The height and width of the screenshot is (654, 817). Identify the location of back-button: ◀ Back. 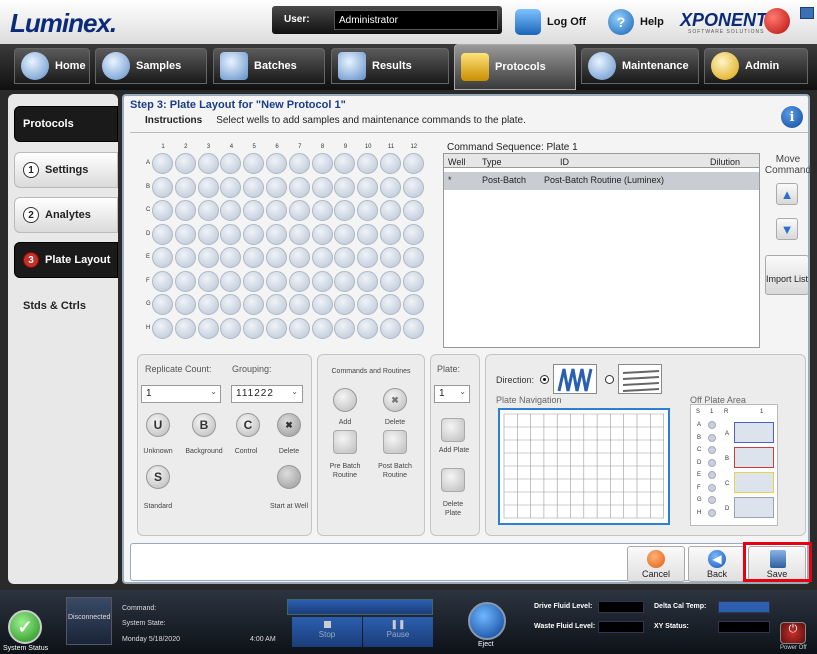
(717, 564).